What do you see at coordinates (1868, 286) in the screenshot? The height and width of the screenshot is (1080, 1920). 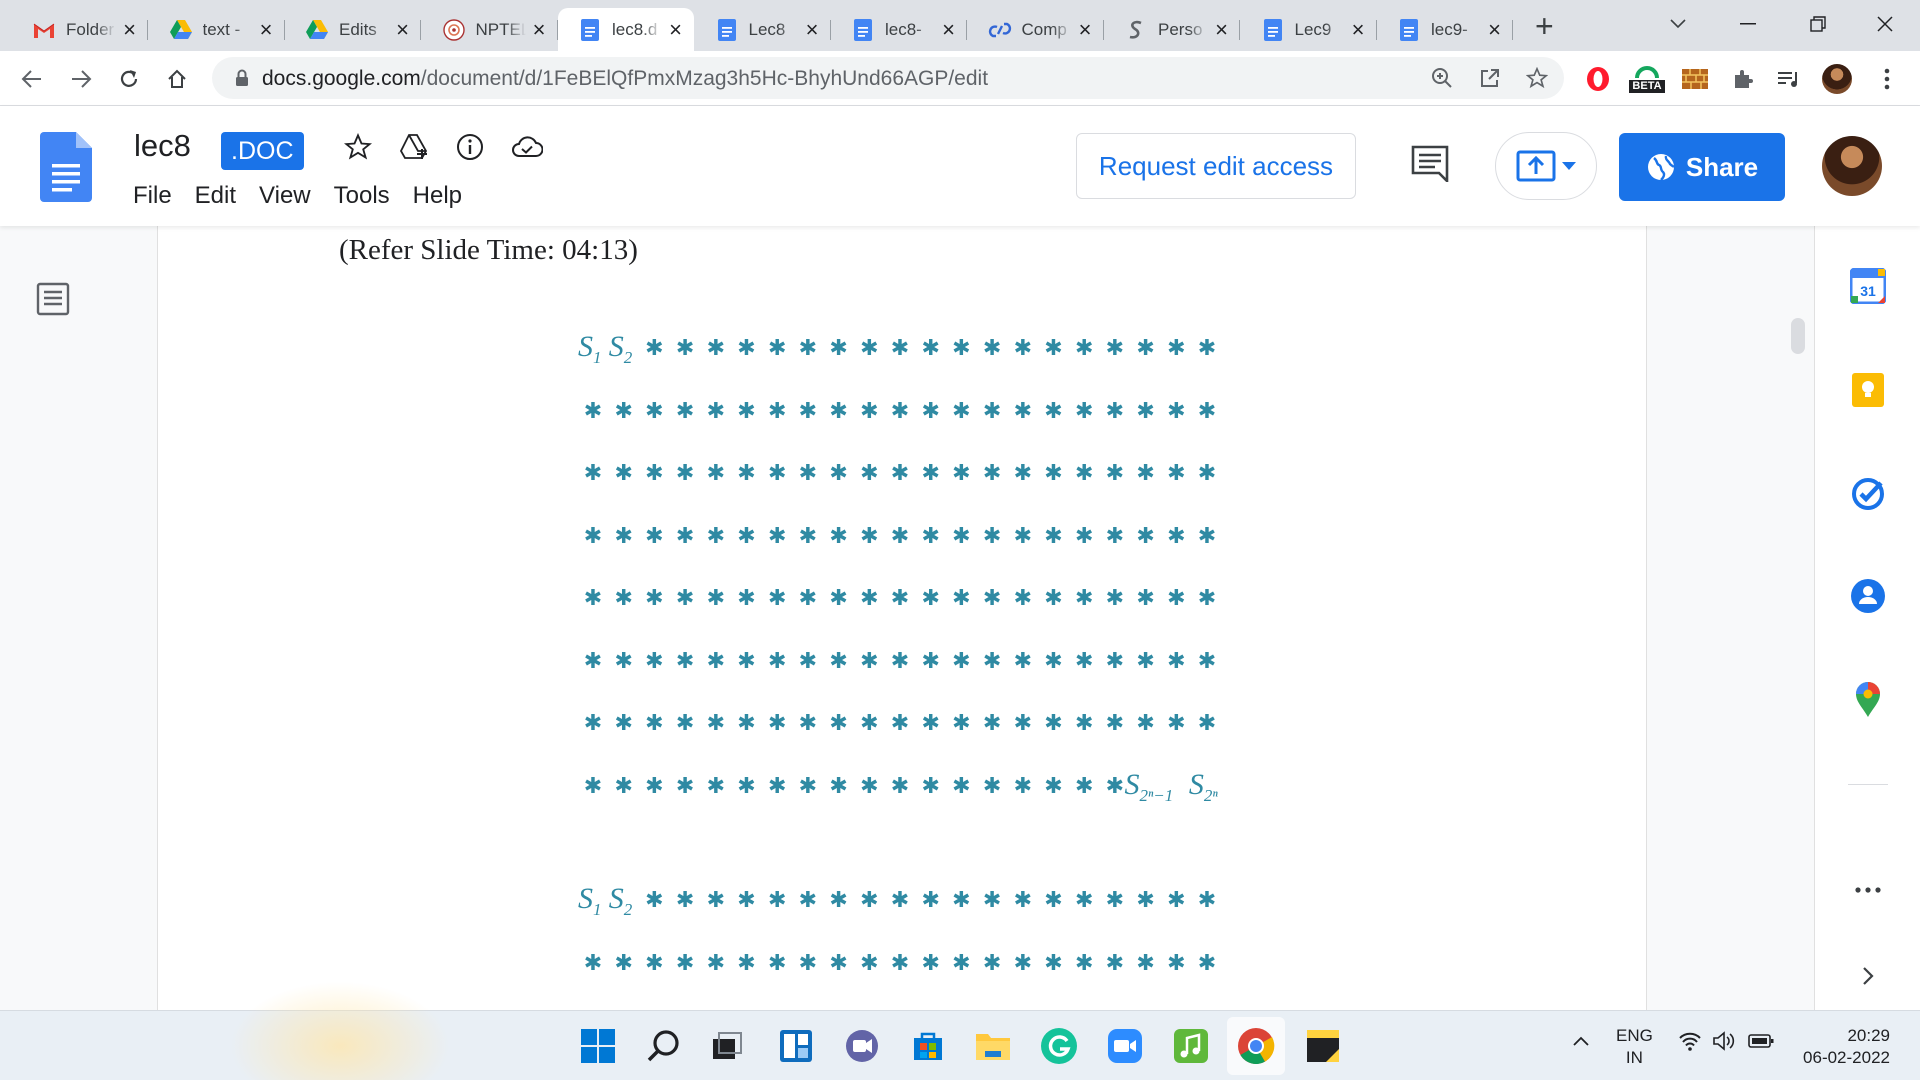 I see `calendar-icon: 31` at bounding box center [1868, 286].